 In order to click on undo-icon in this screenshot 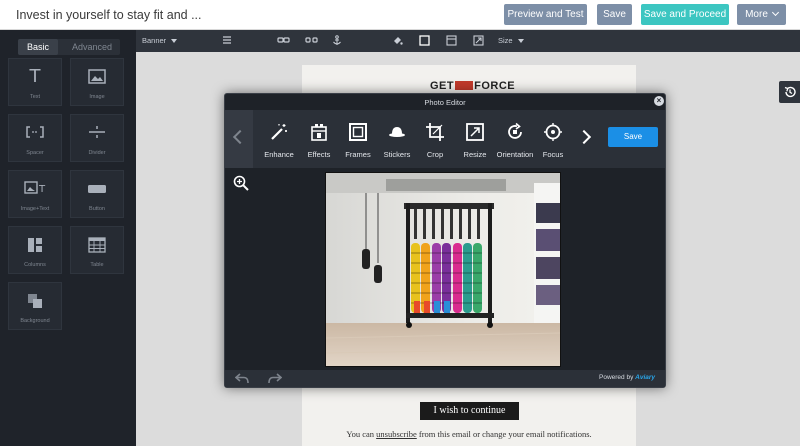, I will do `click(242, 378)`.